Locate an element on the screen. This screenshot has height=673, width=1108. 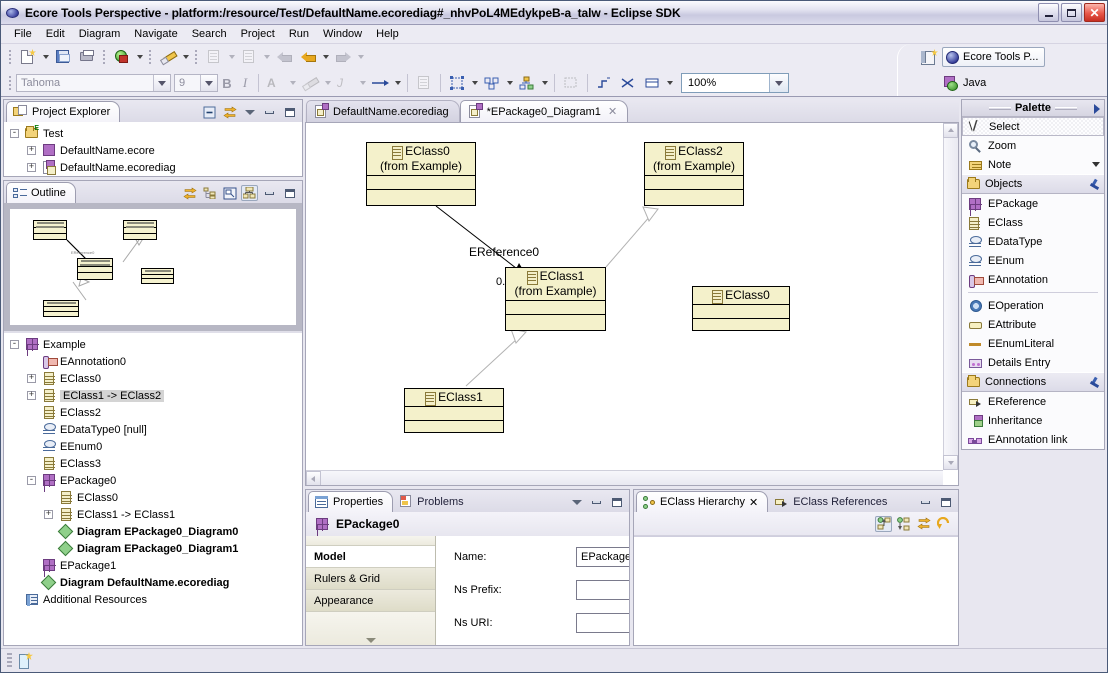
route-rectilinear-button is located at coordinates (628, 83).